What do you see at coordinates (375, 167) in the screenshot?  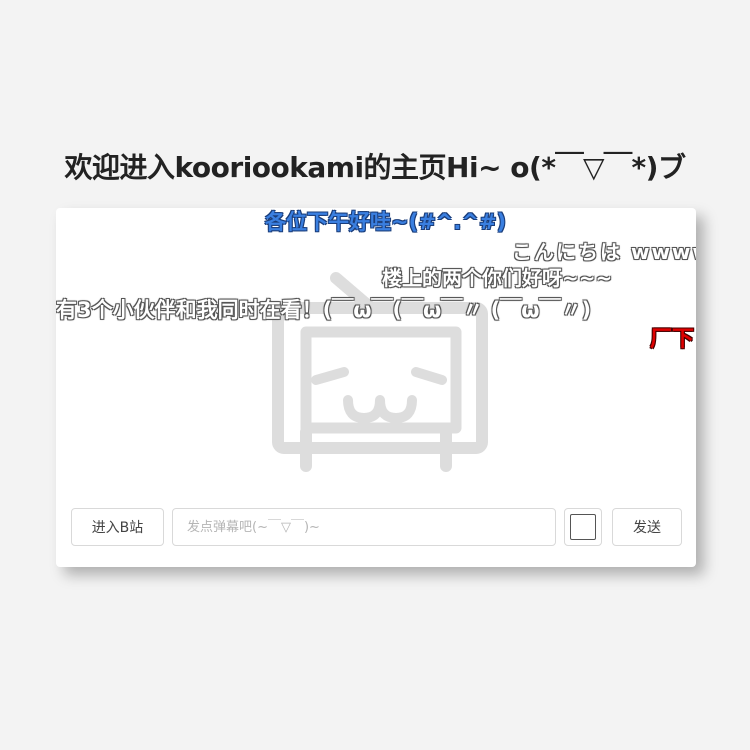 I see `page-title: 欢迎进入kooriookami的主页Hi~ o(*￣▽￣*)ブ` at bounding box center [375, 167].